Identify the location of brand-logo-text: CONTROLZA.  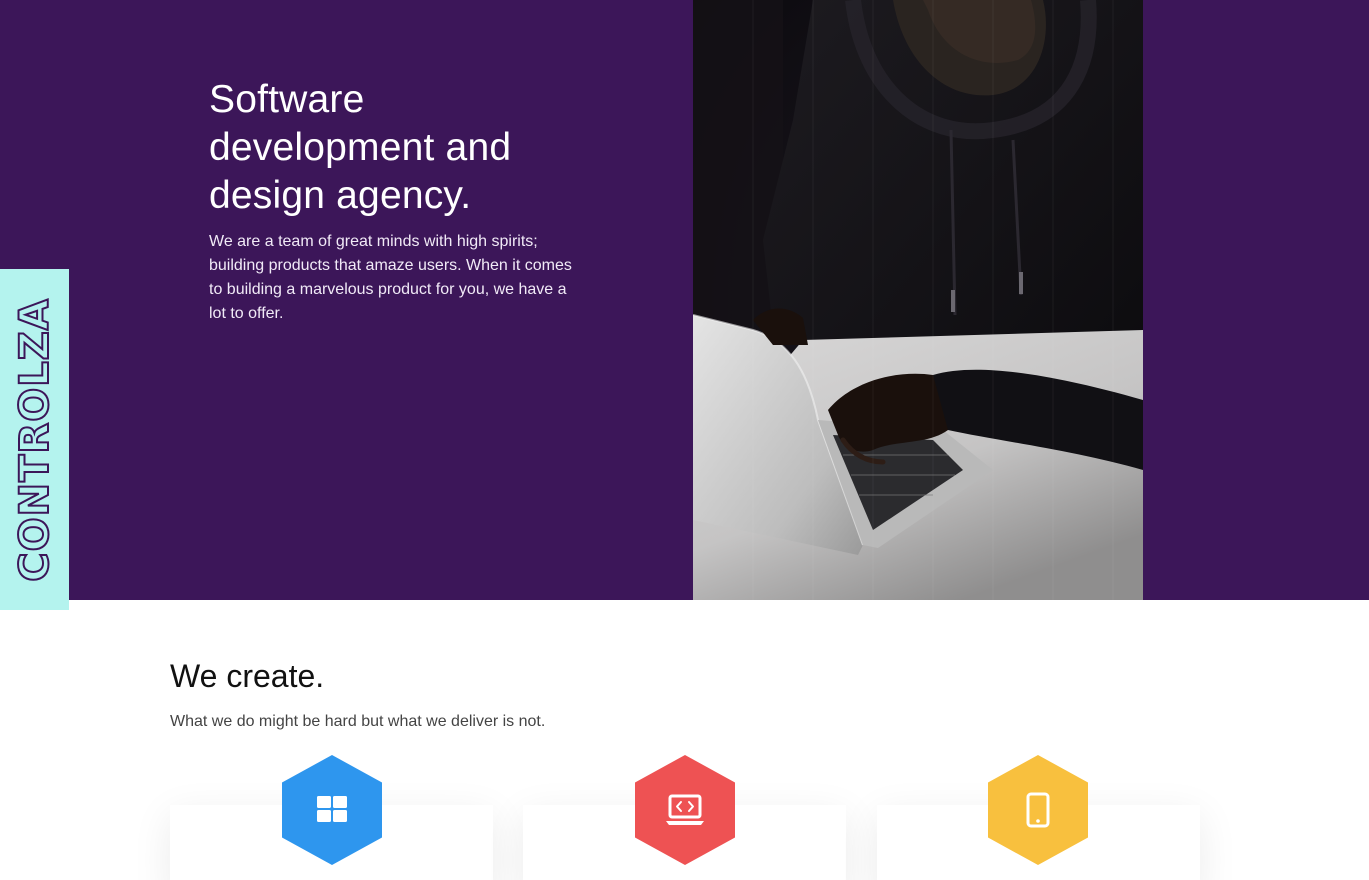
(35, 439).